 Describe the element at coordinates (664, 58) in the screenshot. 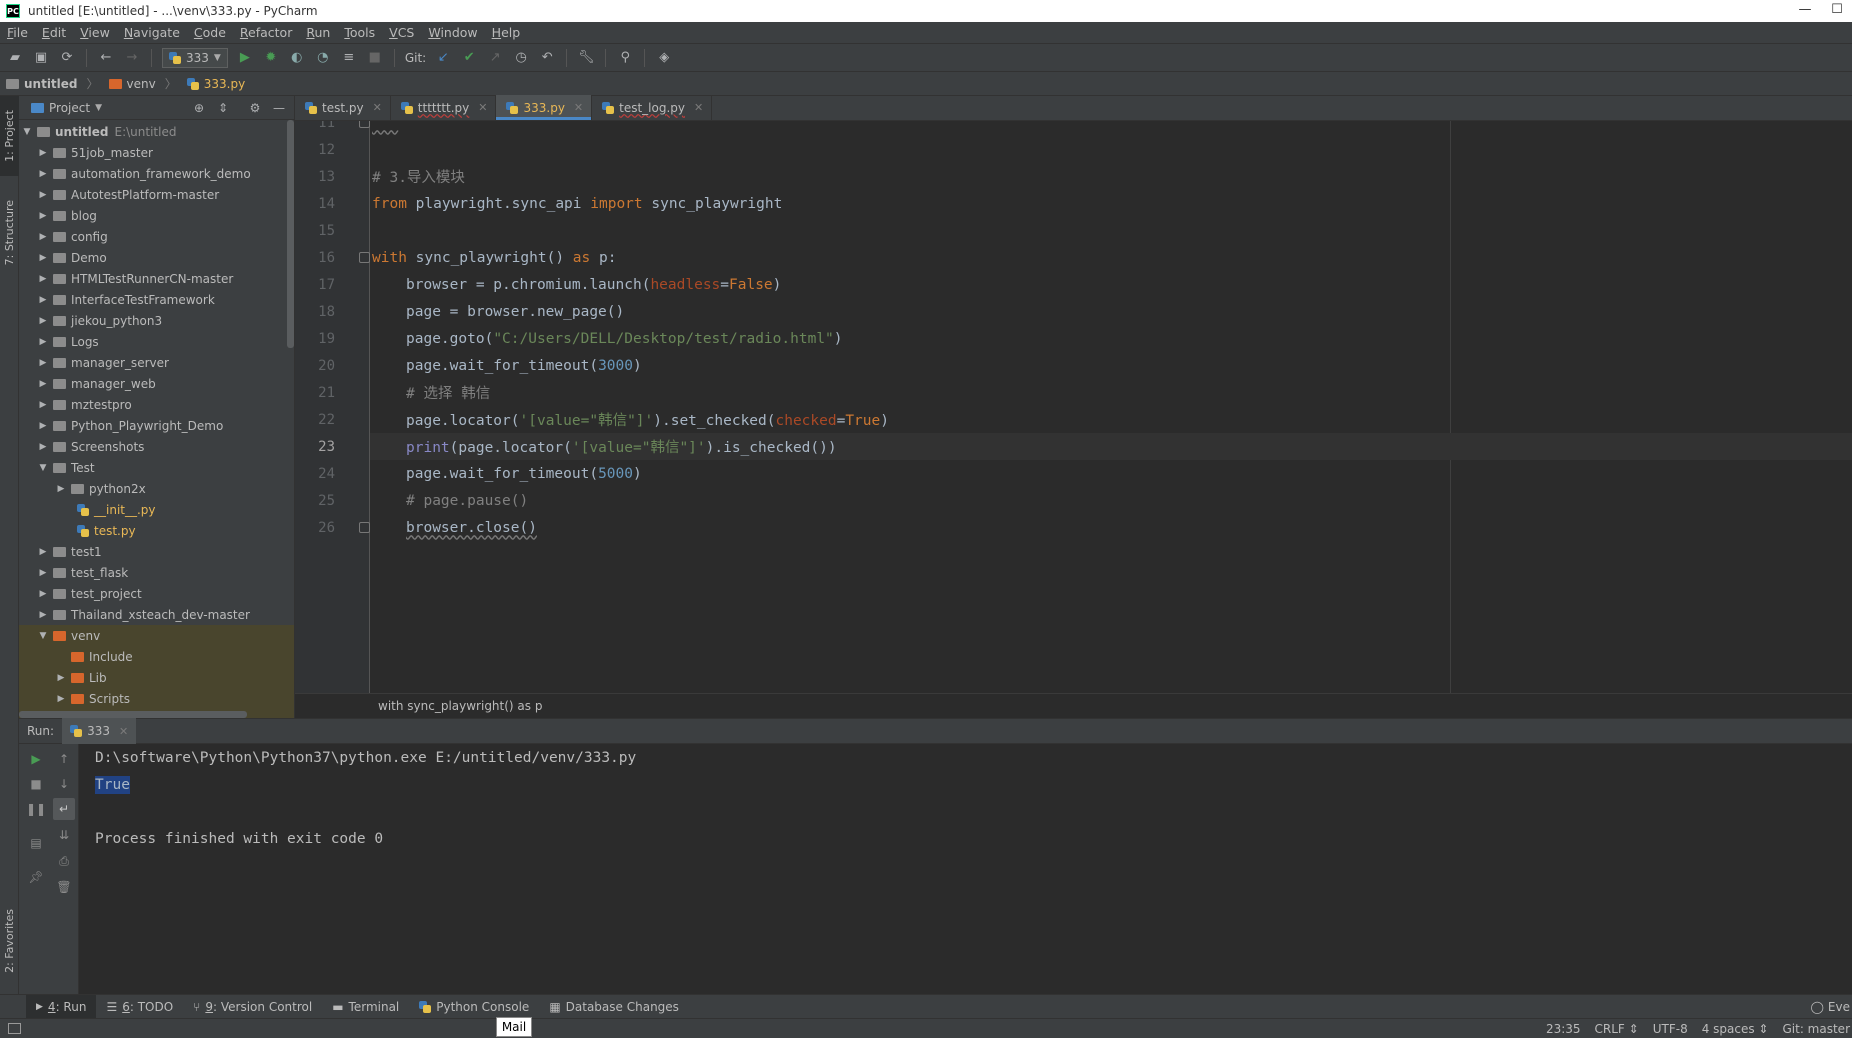

I see `translate-icon: ◈` at that location.